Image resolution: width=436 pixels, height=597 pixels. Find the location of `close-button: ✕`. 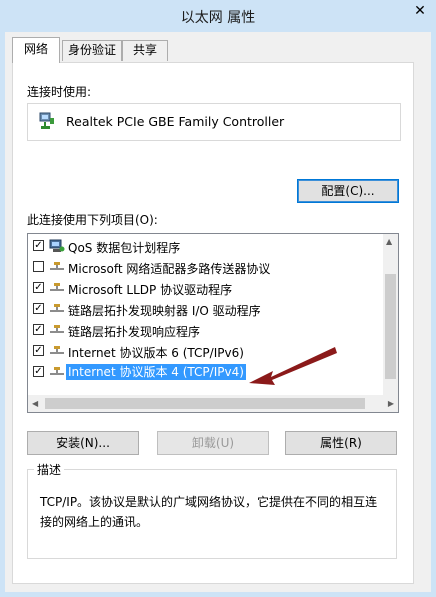

close-button: ✕ is located at coordinates (420, 9).